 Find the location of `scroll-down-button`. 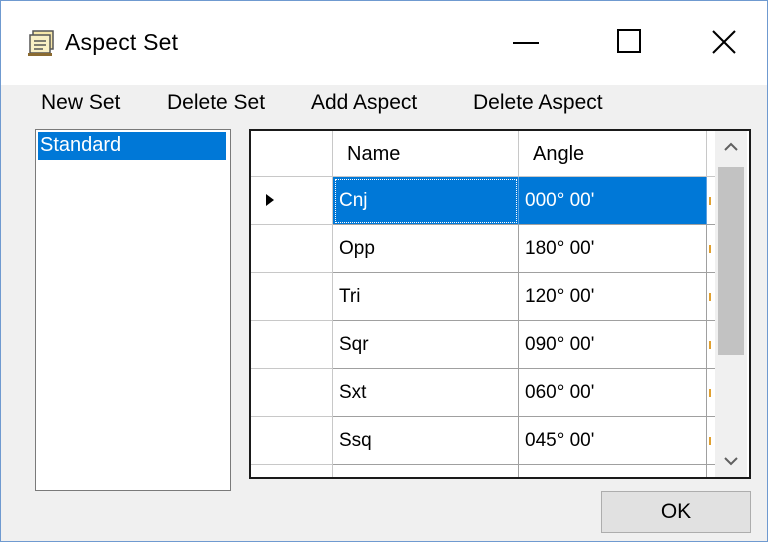

scroll-down-button is located at coordinates (731, 461).